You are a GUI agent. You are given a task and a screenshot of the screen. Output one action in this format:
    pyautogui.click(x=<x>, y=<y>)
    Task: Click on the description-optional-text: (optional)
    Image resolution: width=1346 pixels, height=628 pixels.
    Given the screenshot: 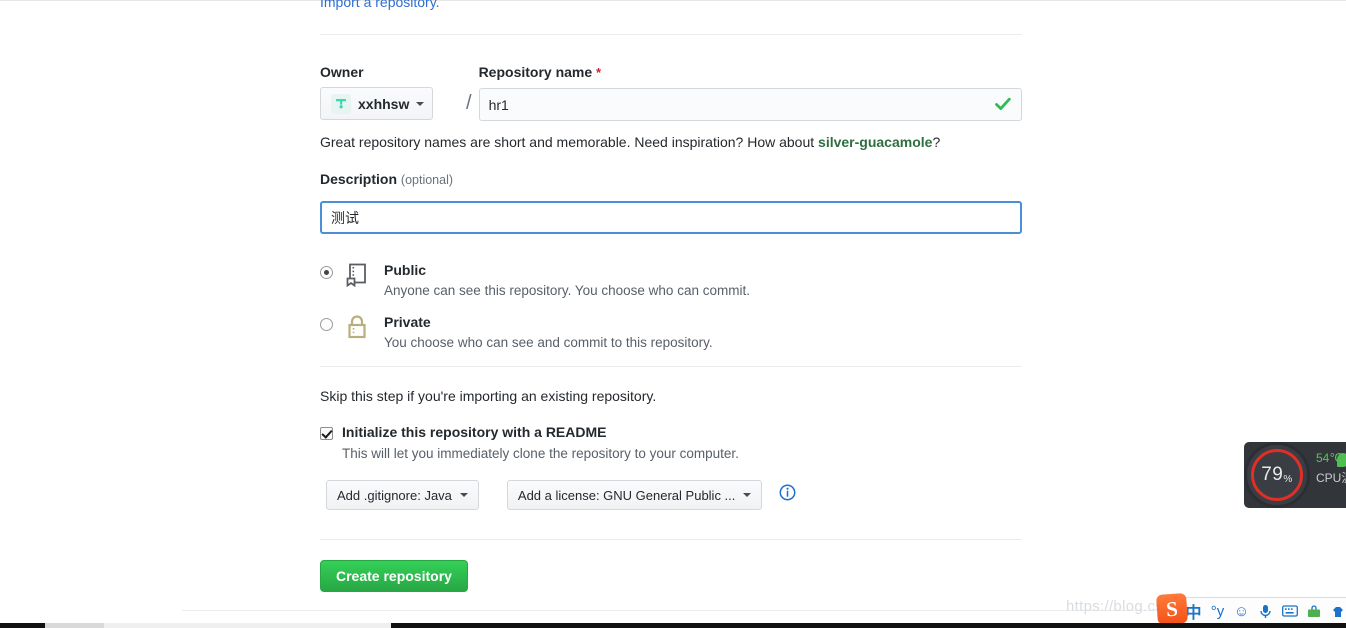 What is the action you would take?
    pyautogui.click(x=427, y=180)
    